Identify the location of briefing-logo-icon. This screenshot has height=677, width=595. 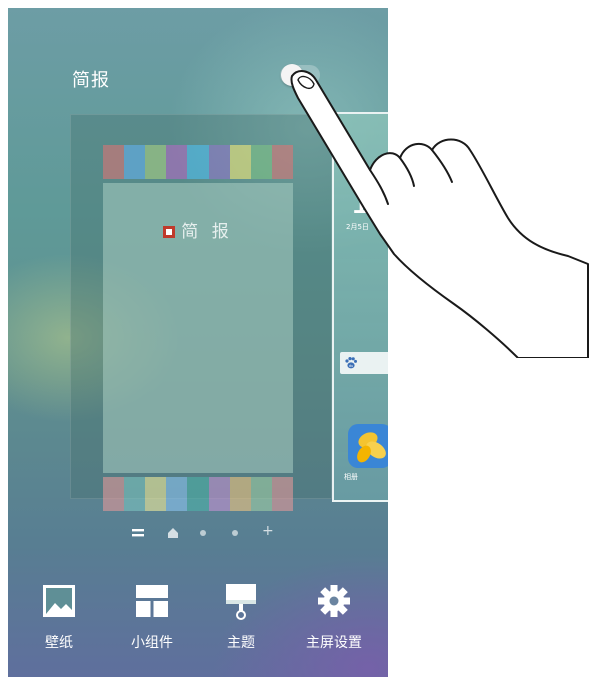
(169, 232).